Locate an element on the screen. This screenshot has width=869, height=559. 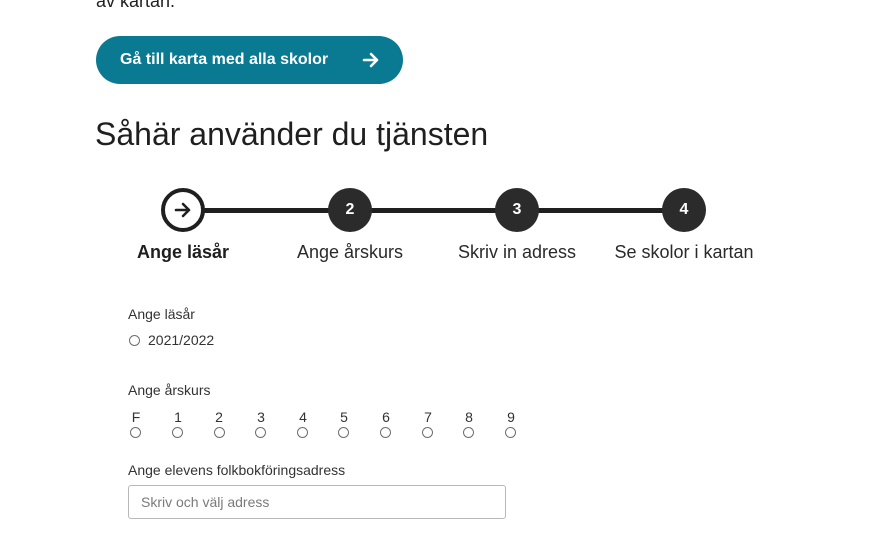
step-1-circle is located at coordinates (183, 210).